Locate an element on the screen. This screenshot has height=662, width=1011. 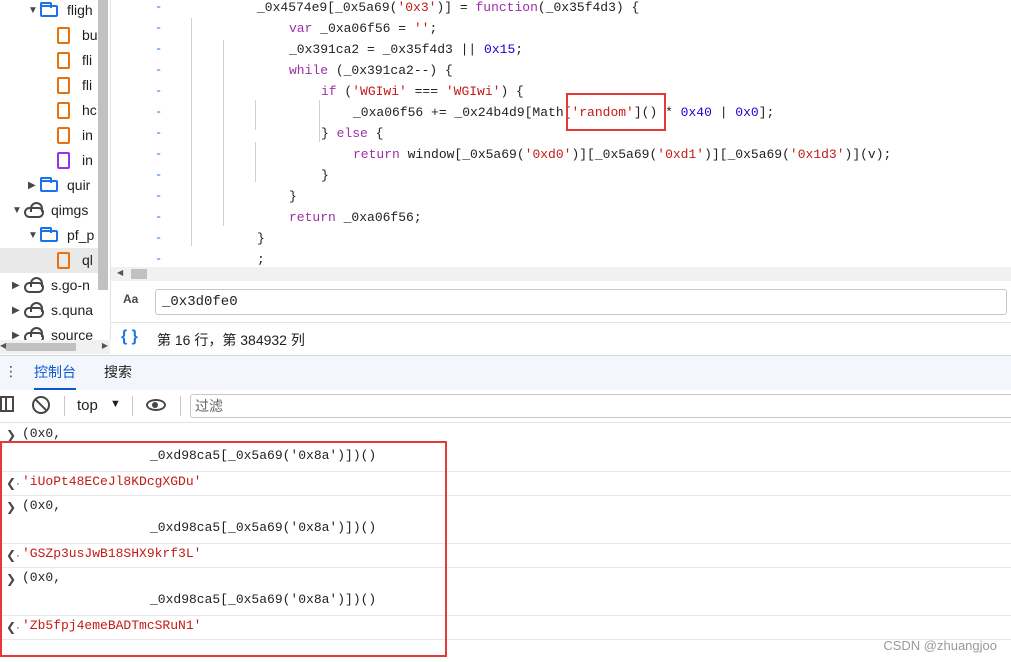
code-token: window[_0x5a69( is located at coordinates (466, 154).